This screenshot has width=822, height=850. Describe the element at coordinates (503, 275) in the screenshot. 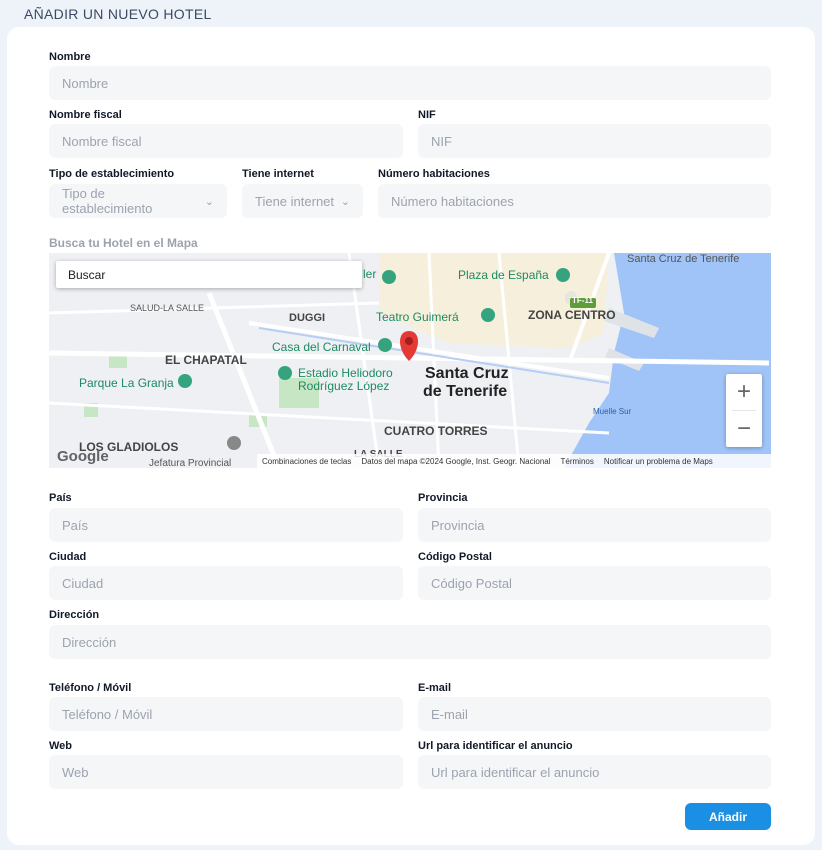

I see `map-label: Plaza de España` at that location.